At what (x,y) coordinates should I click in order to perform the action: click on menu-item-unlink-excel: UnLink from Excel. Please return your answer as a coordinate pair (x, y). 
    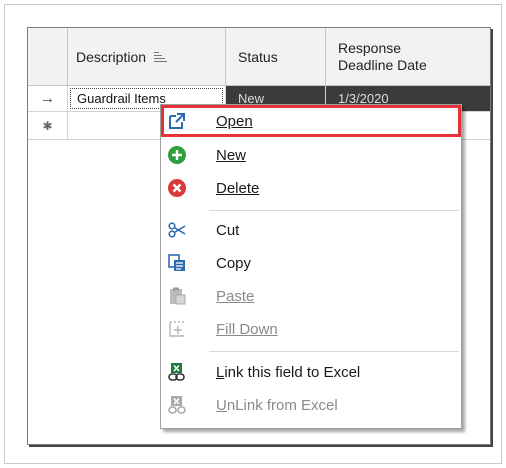
    Looking at the image, I should click on (311, 405).